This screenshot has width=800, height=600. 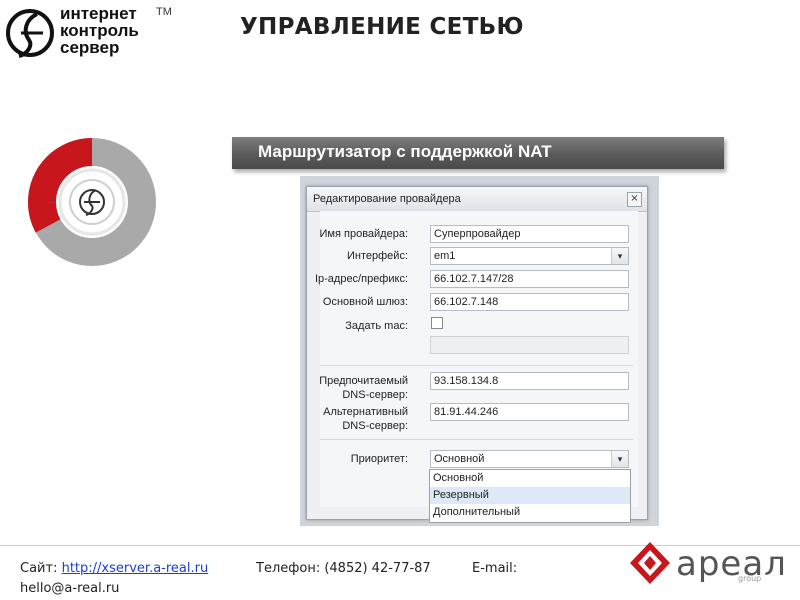 I want to click on dialog-title: Редактирование провайдера, so click(x=387, y=199).